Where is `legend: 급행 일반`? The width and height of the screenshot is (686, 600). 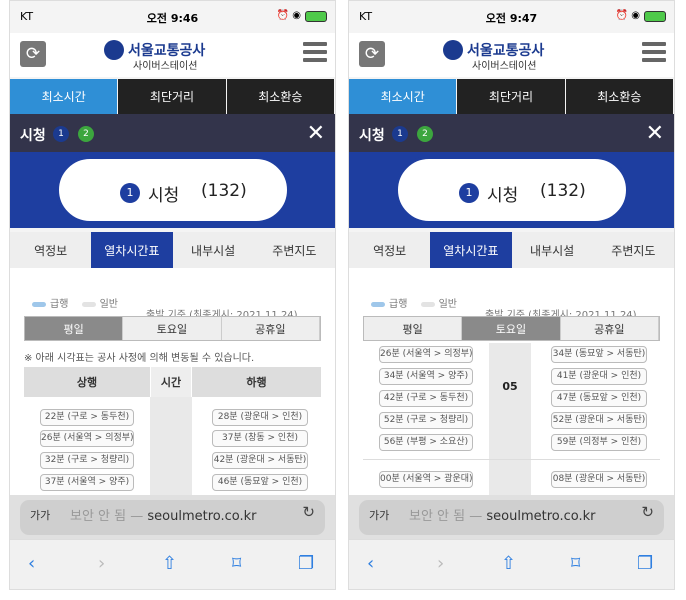
legend: 급행 일반 is located at coordinates (75, 302).